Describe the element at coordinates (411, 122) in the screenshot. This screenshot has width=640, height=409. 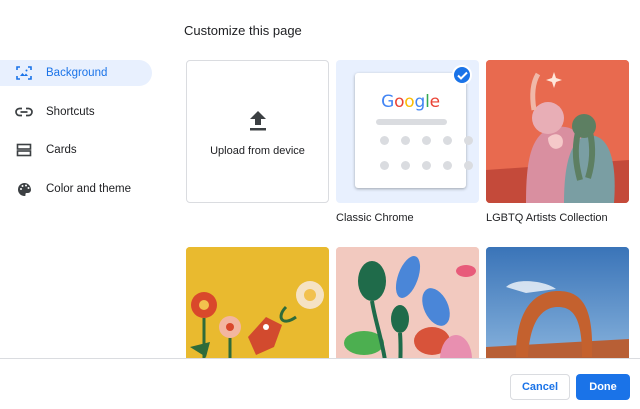
I see `search-bar-placeholder` at that location.